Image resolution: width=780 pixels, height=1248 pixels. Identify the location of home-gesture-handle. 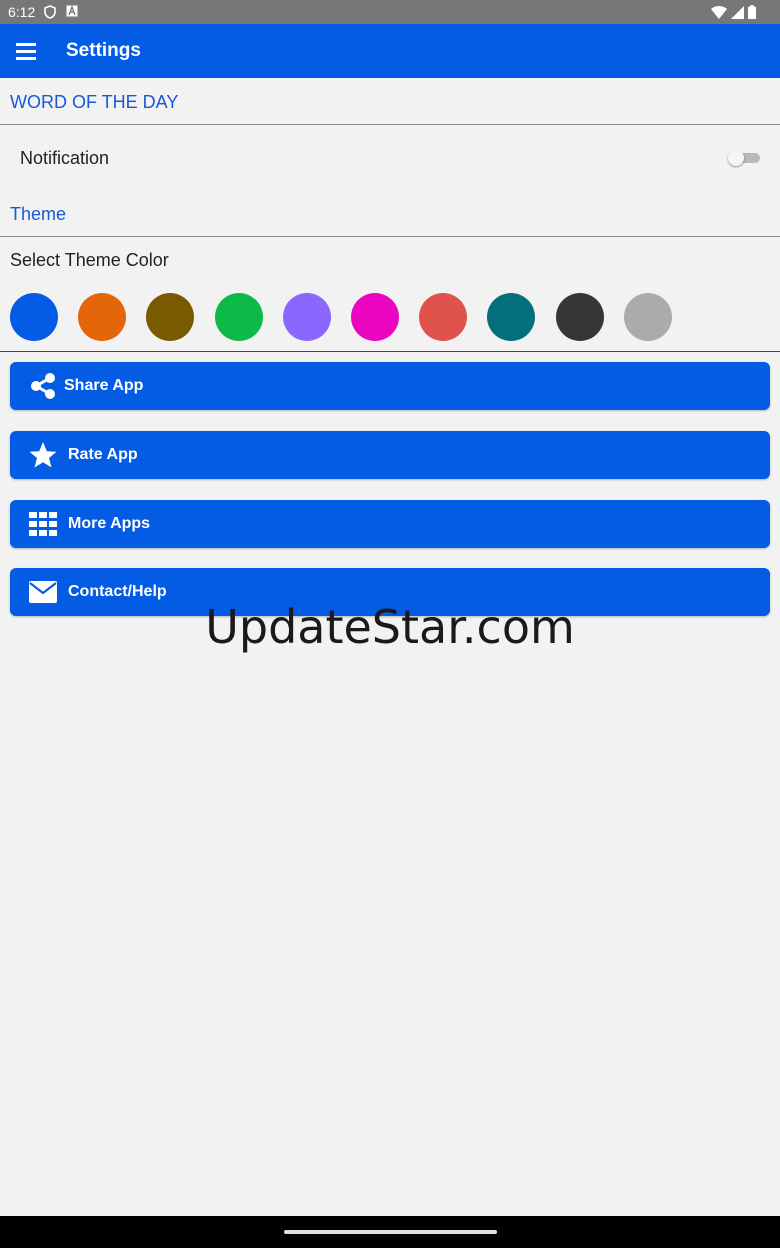
(390, 1232).